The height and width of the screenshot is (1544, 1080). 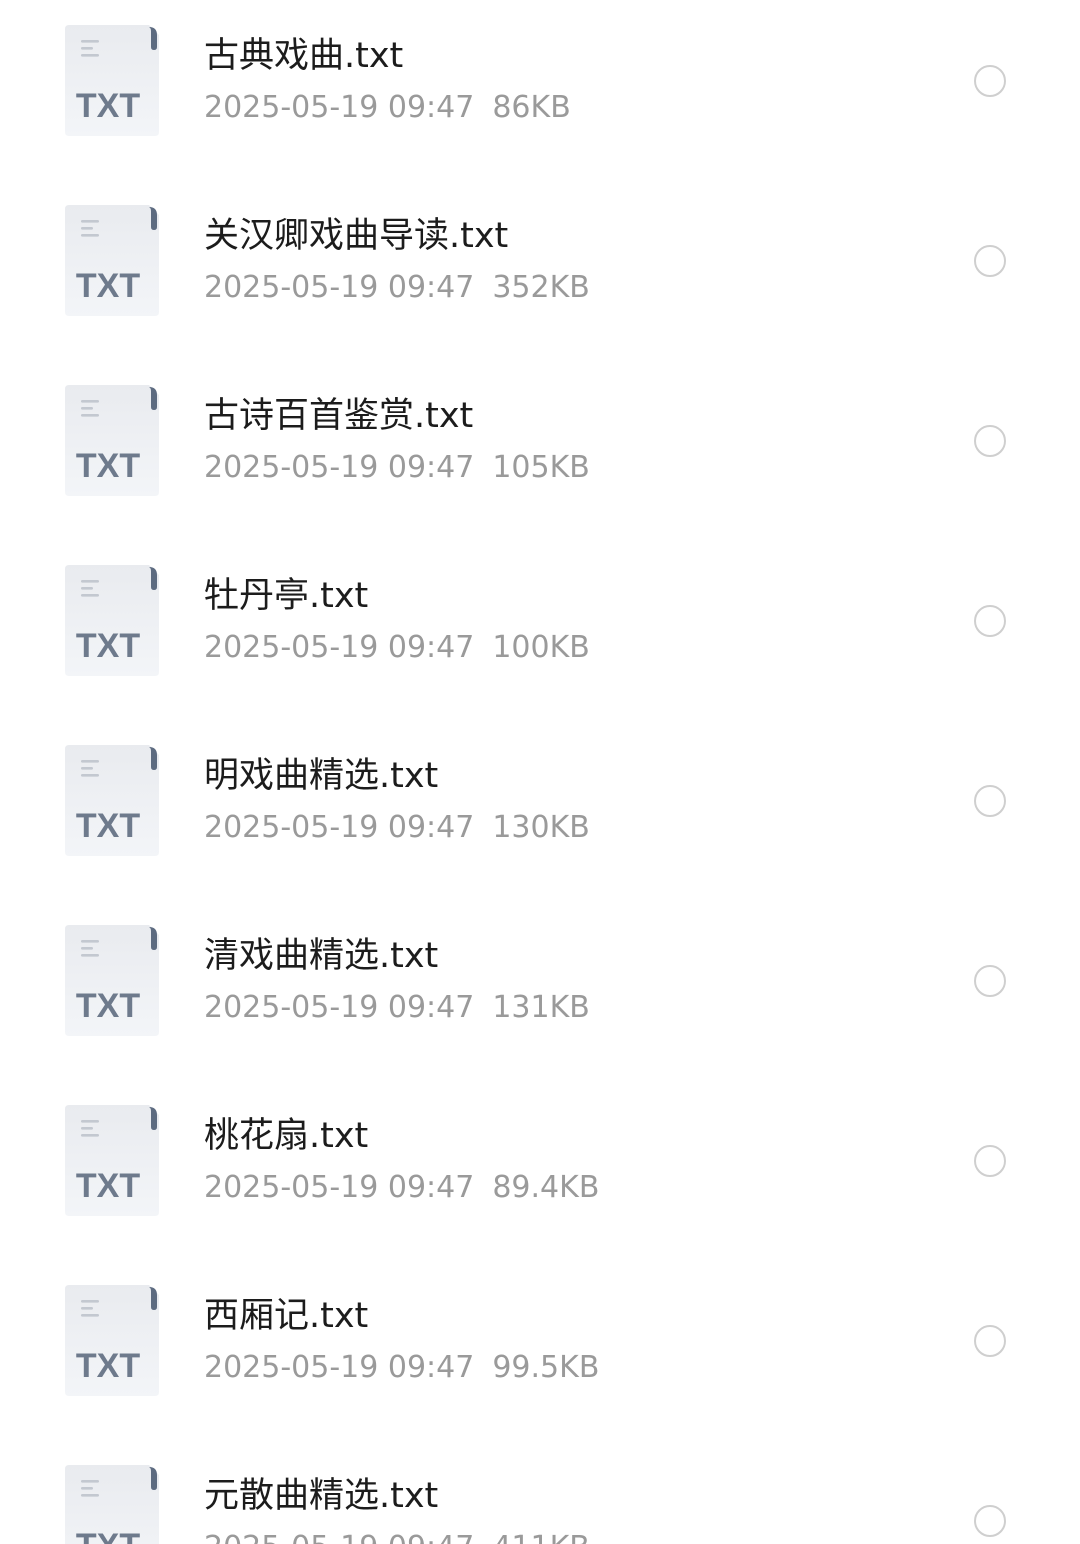 I want to click on file-name: 关汉卿戏曲导读.txt, so click(x=356, y=236).